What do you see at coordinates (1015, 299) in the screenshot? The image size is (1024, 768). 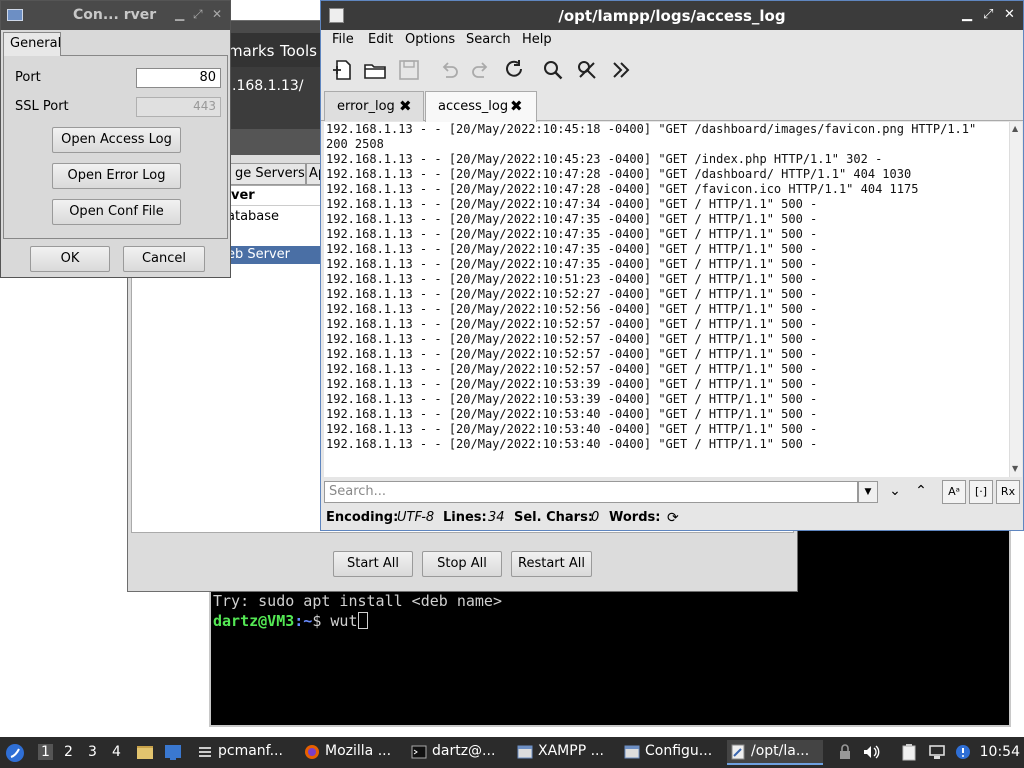 I see `vertical-scrollbar: ▲ ▼` at bounding box center [1015, 299].